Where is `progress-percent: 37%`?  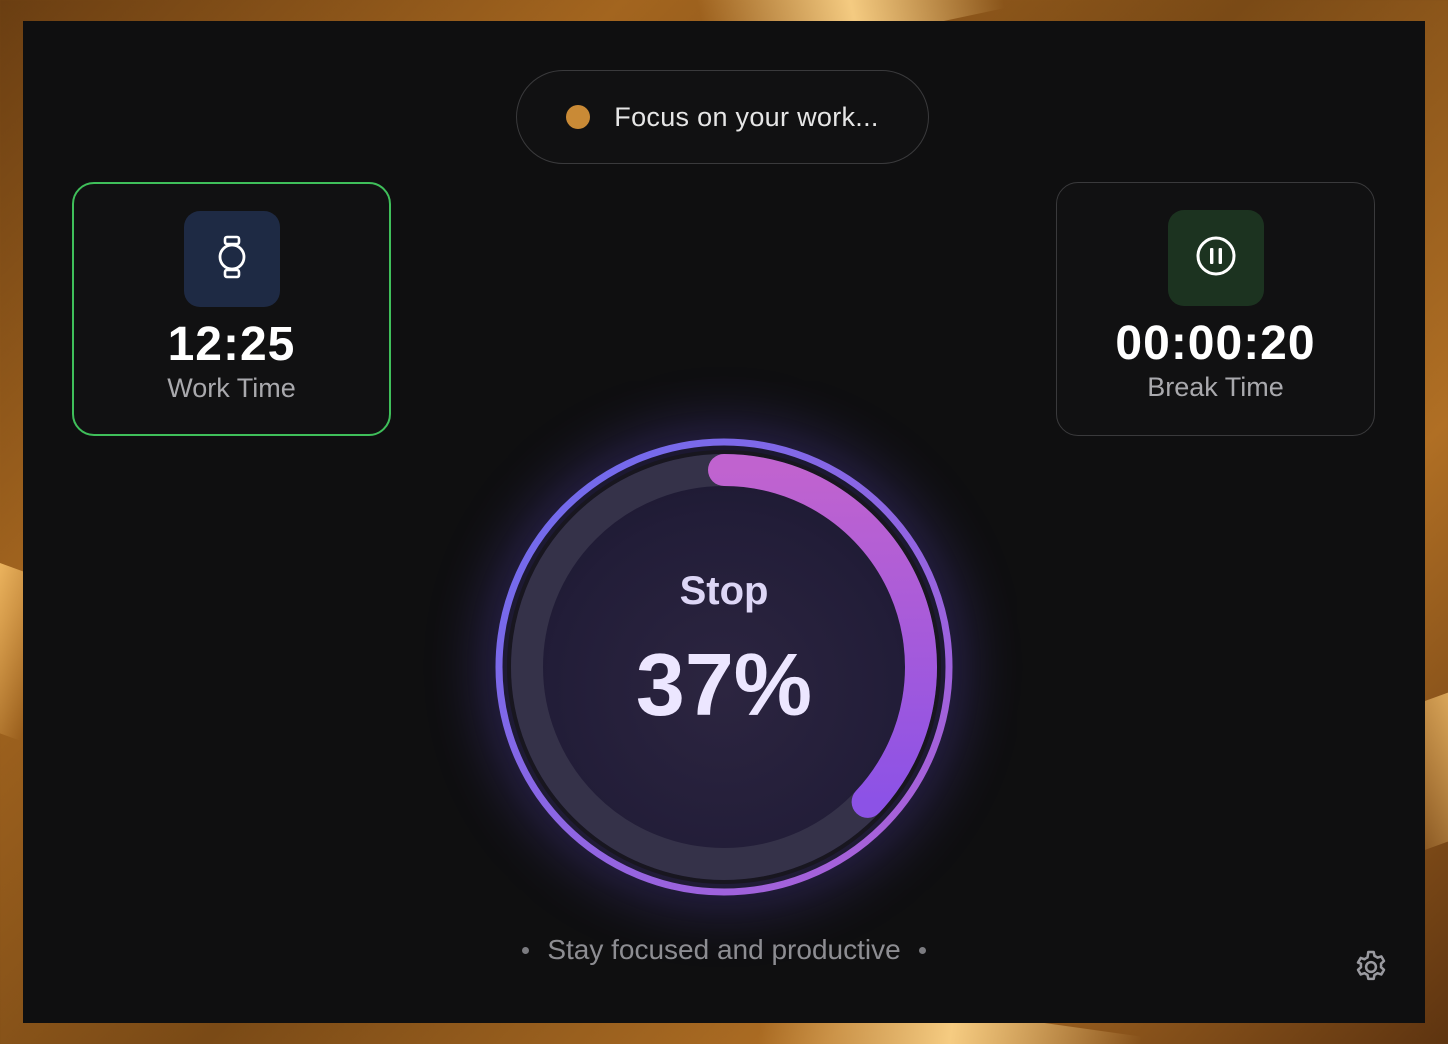
progress-percent: 37% is located at coordinates (724, 684).